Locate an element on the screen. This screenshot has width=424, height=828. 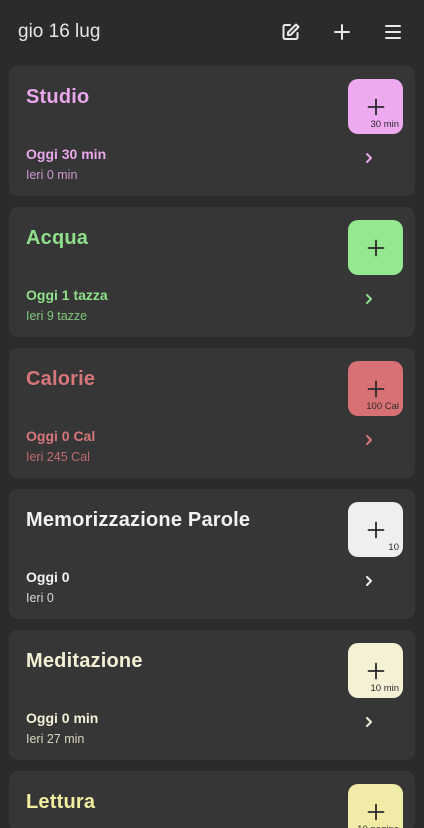
menu-icon is located at coordinates (393, 32).